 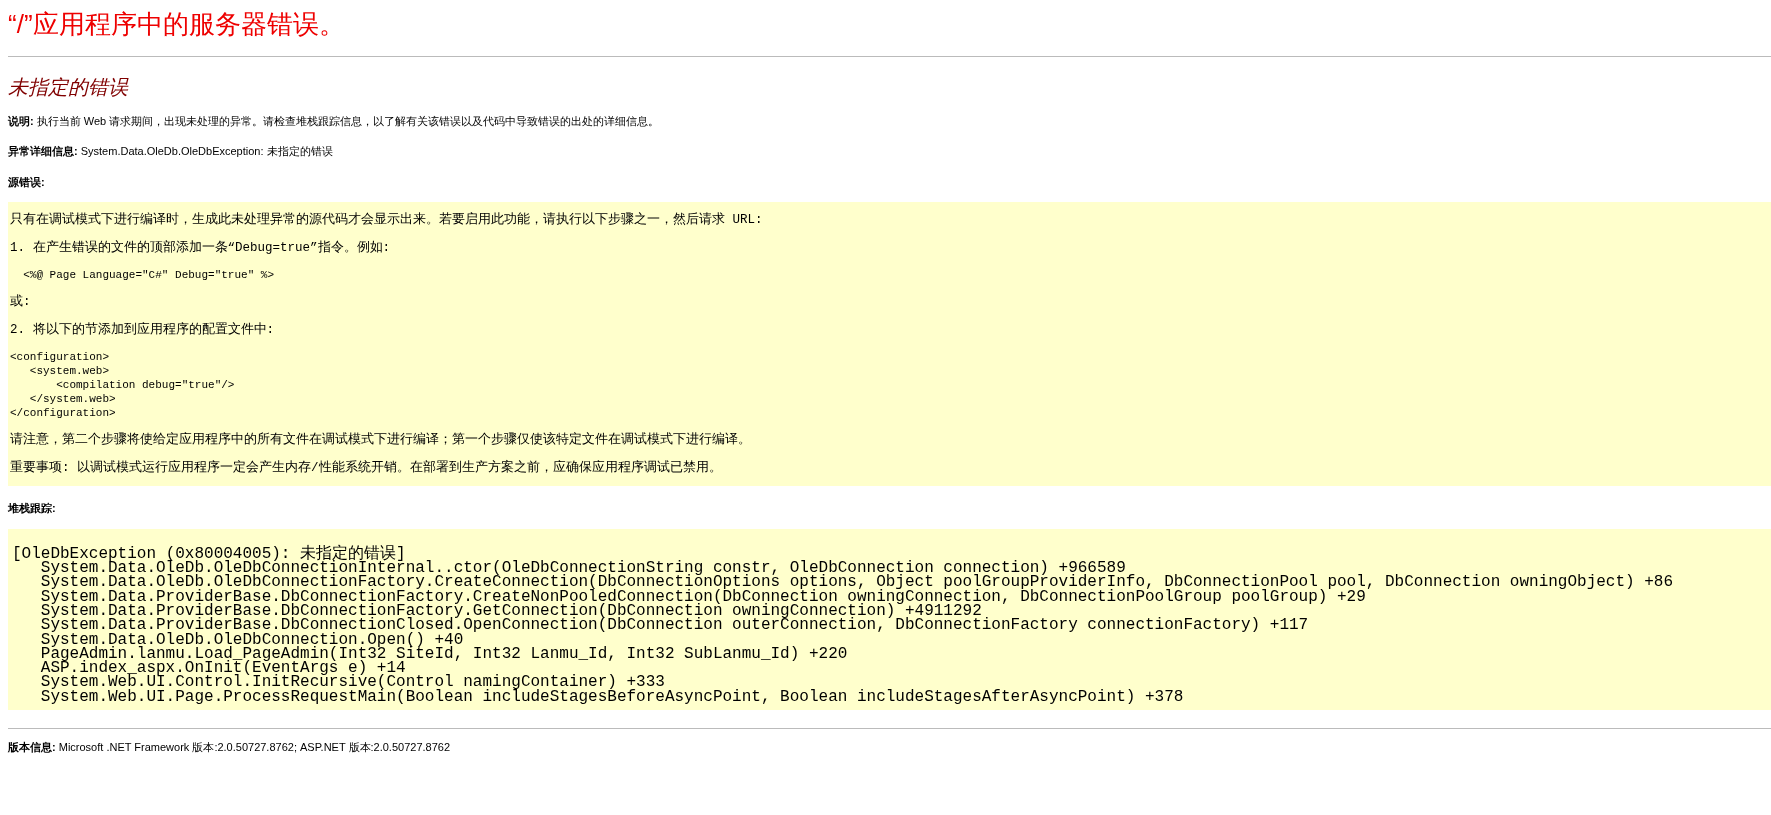 I want to click on code-line: </system.web>, so click(x=72, y=399).